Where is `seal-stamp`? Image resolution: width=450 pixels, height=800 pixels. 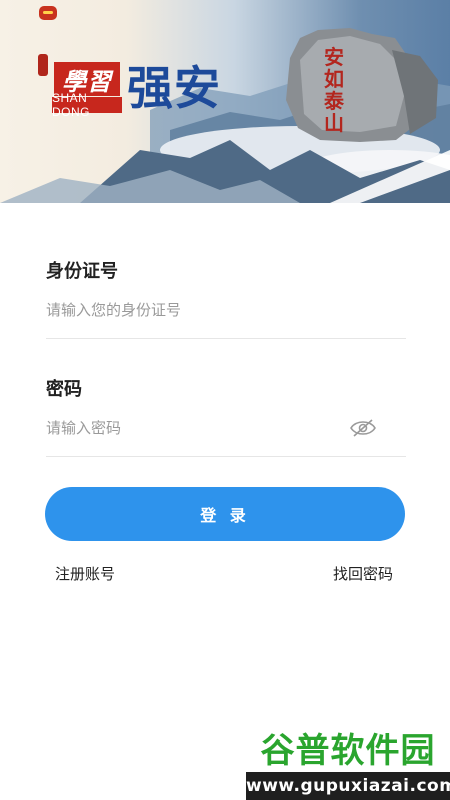
seal-stamp is located at coordinates (43, 65).